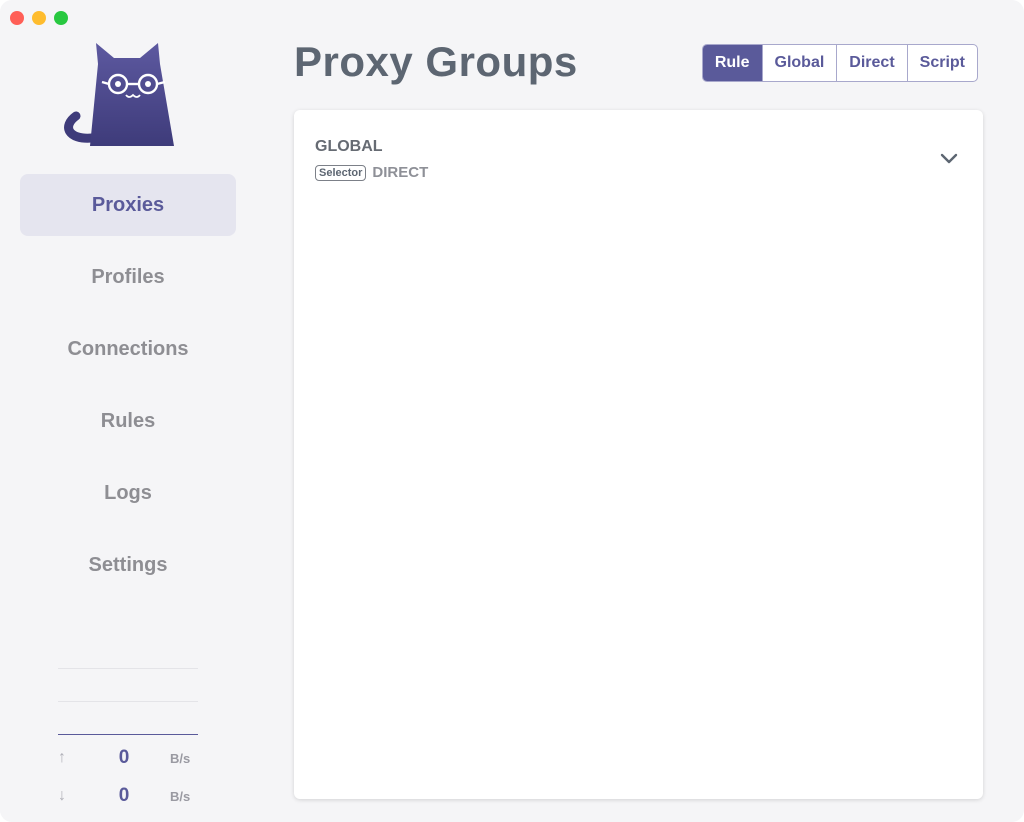  Describe the element at coordinates (17, 18) in the screenshot. I see `close-window-button` at that location.